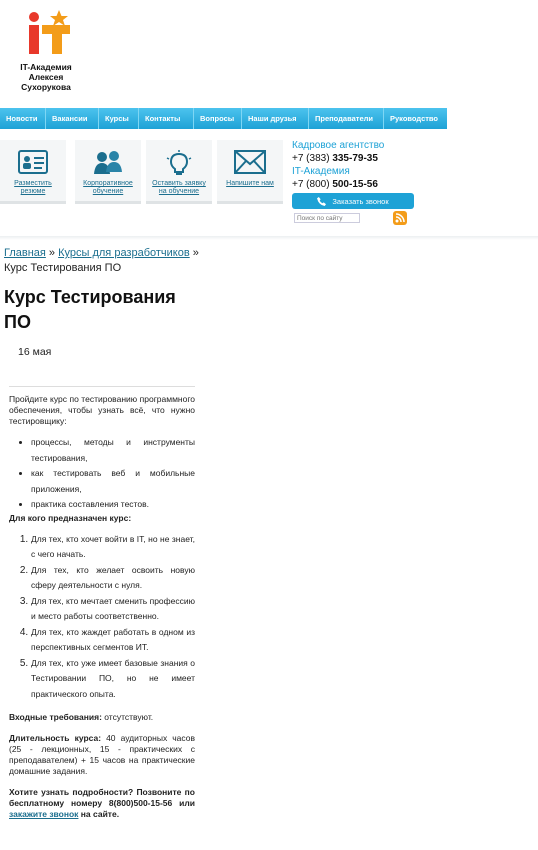  I want to click on tile-resume: Разместить резюме, so click(33, 172).